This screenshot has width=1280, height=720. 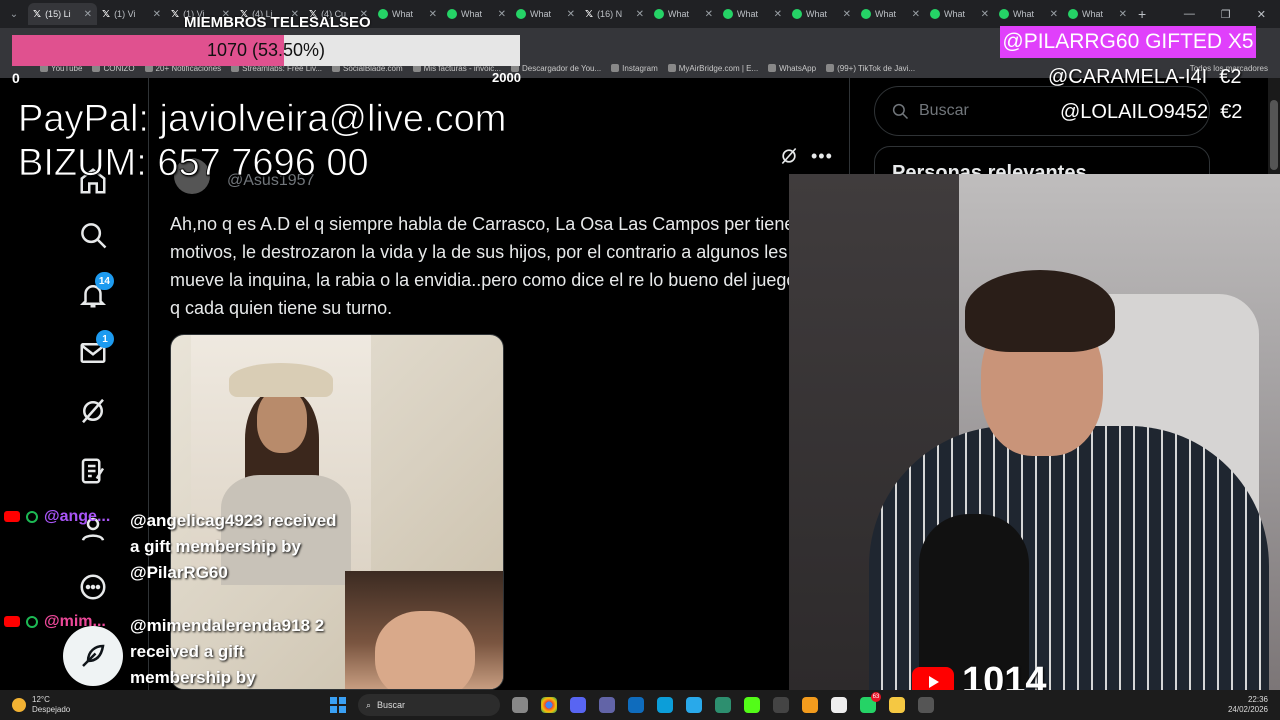 I want to click on goal-min-label: 0, so click(x=16, y=78).